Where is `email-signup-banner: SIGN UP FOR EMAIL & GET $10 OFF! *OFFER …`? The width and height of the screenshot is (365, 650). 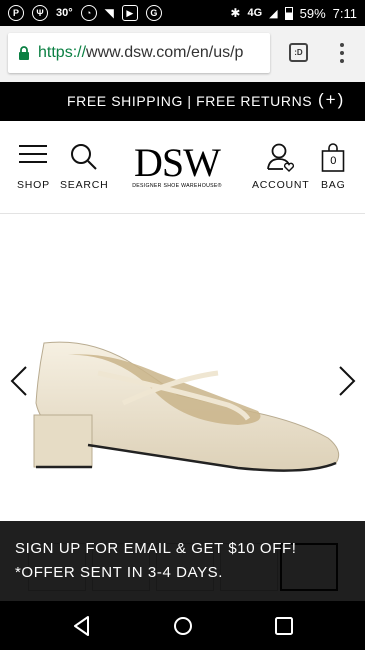 email-signup-banner: SIGN UP FOR EMAIL & GET $10 OFF! *OFFER … is located at coordinates (182, 561).